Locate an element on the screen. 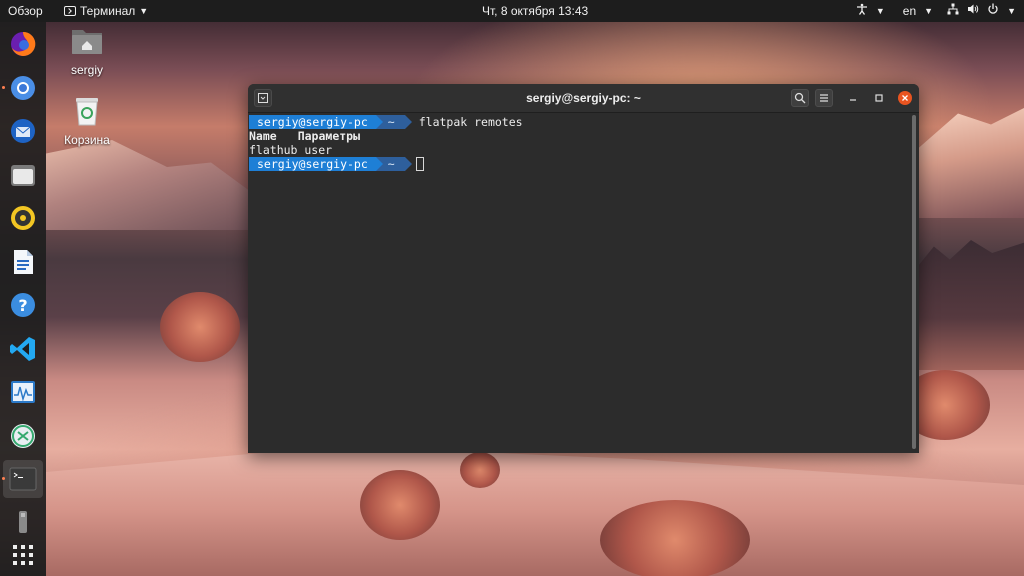 This screenshot has height=576, width=1024. minimize-button is located at coordinates (853, 98).